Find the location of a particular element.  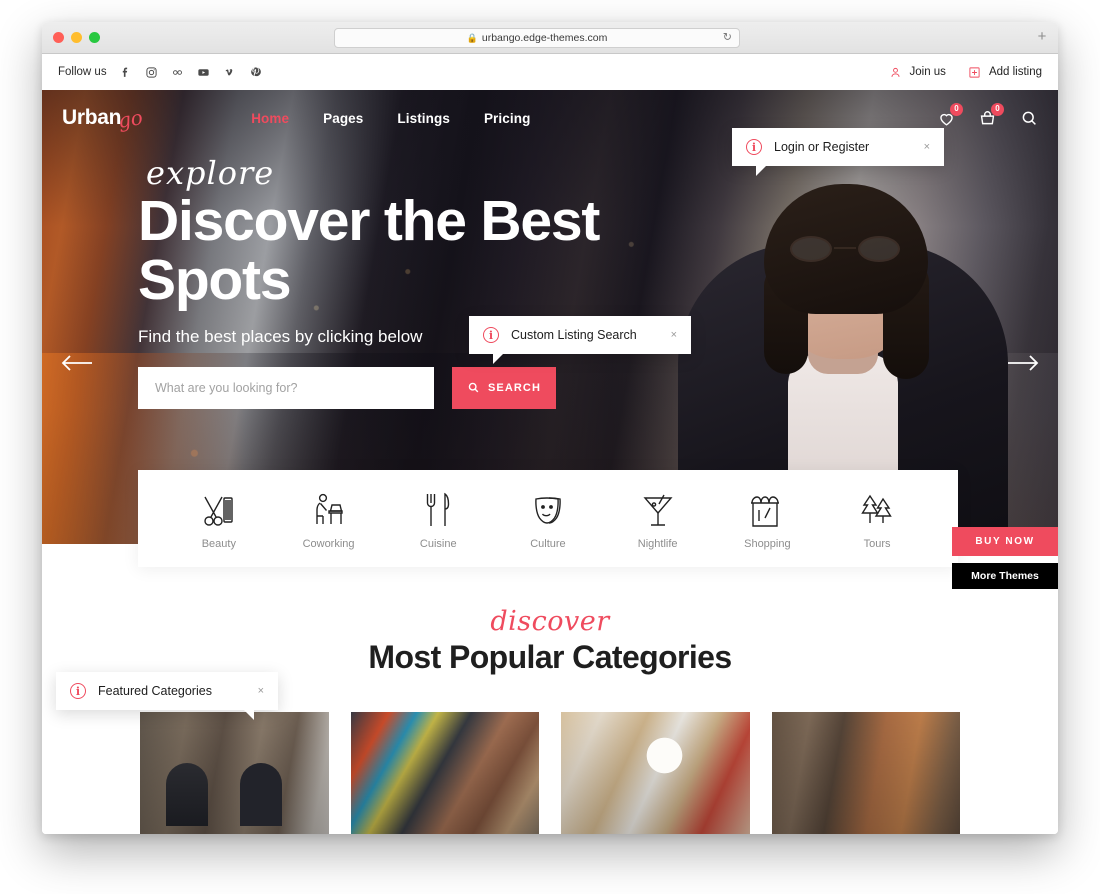

facebook-icon is located at coordinates (125, 72).